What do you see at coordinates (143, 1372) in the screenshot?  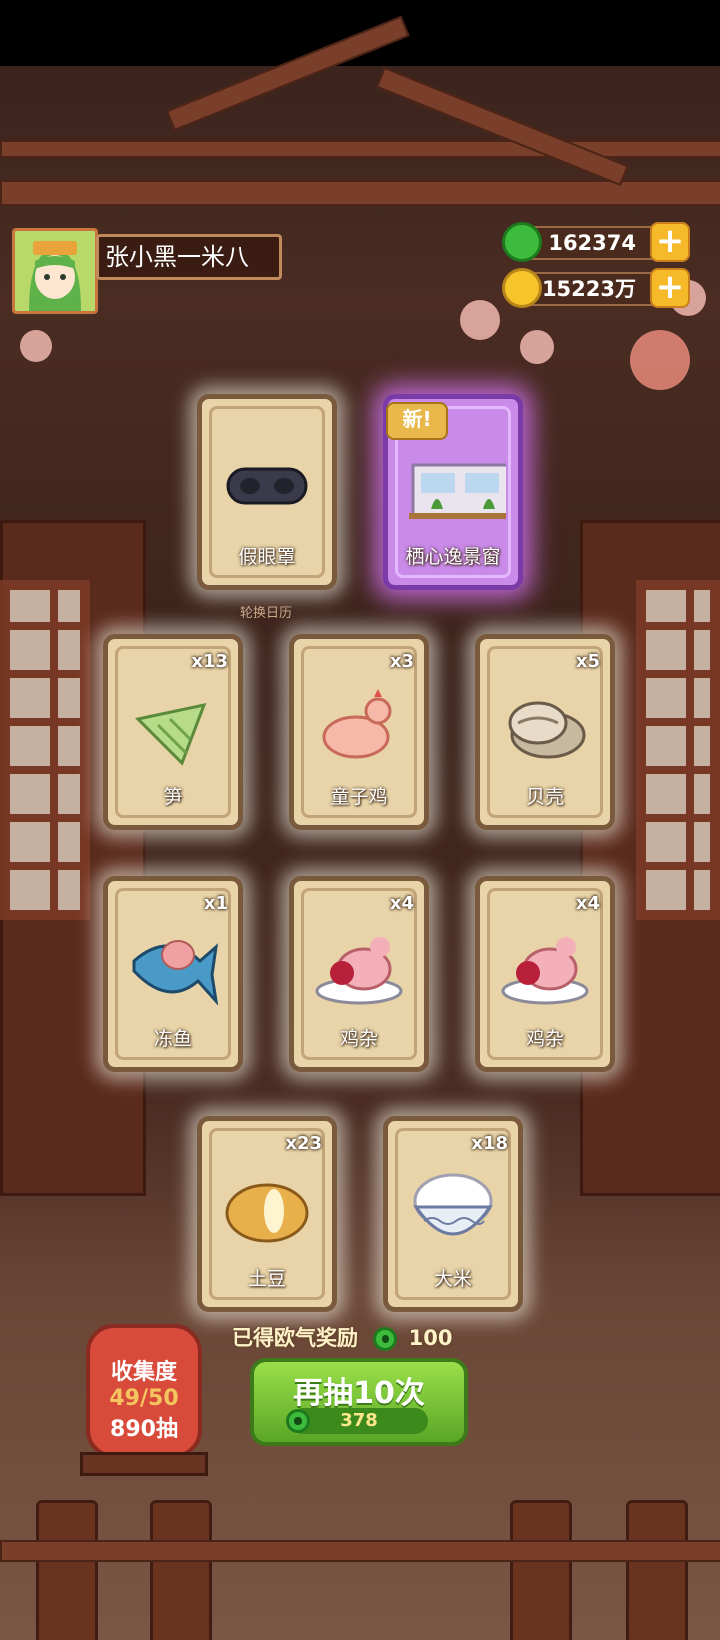 I see `collection-title: 收集度` at bounding box center [143, 1372].